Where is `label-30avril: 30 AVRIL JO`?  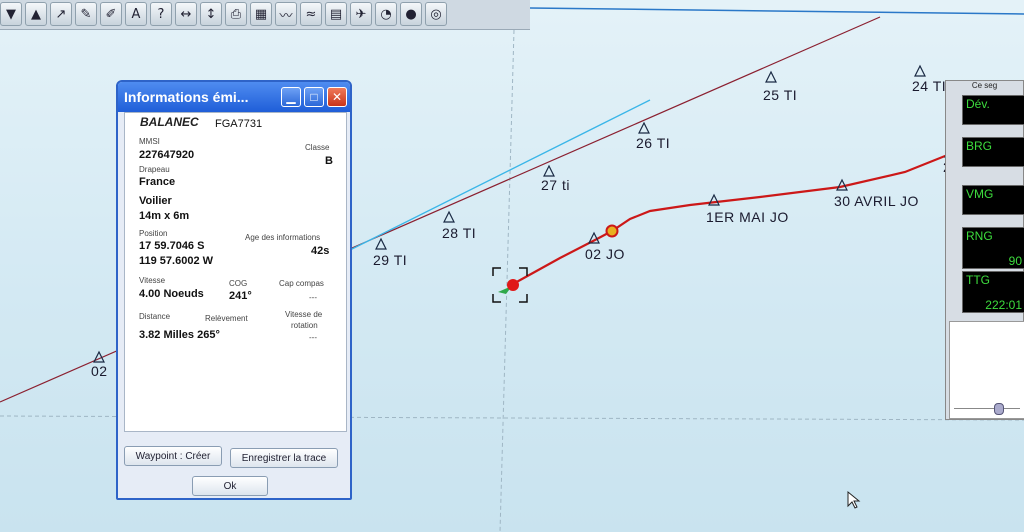
label-30avril: 30 AVRIL JO is located at coordinates (876, 201).